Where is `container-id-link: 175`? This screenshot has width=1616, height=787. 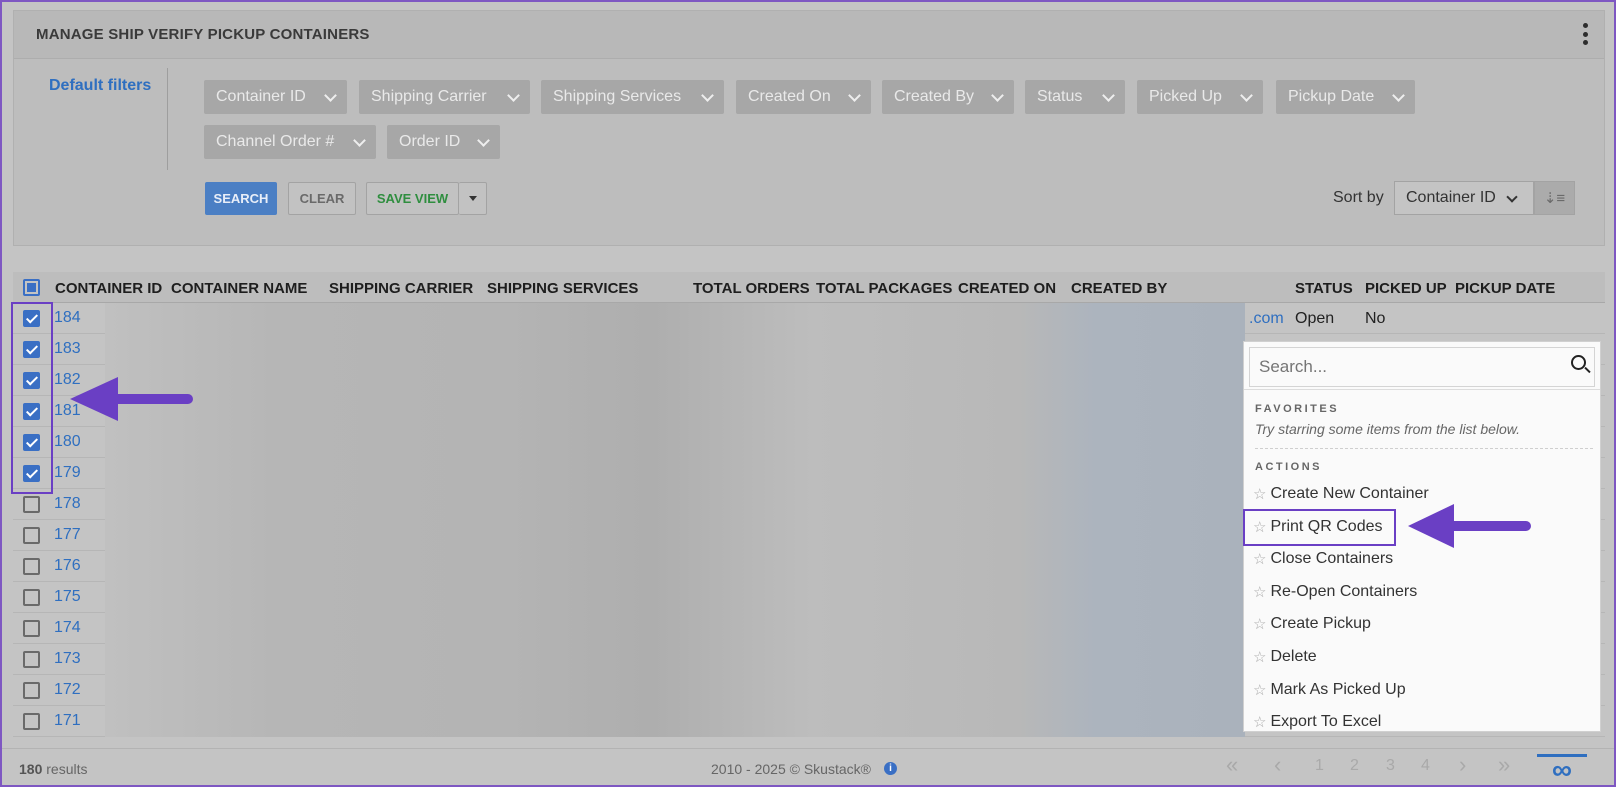
container-id-link: 175 is located at coordinates (67, 597).